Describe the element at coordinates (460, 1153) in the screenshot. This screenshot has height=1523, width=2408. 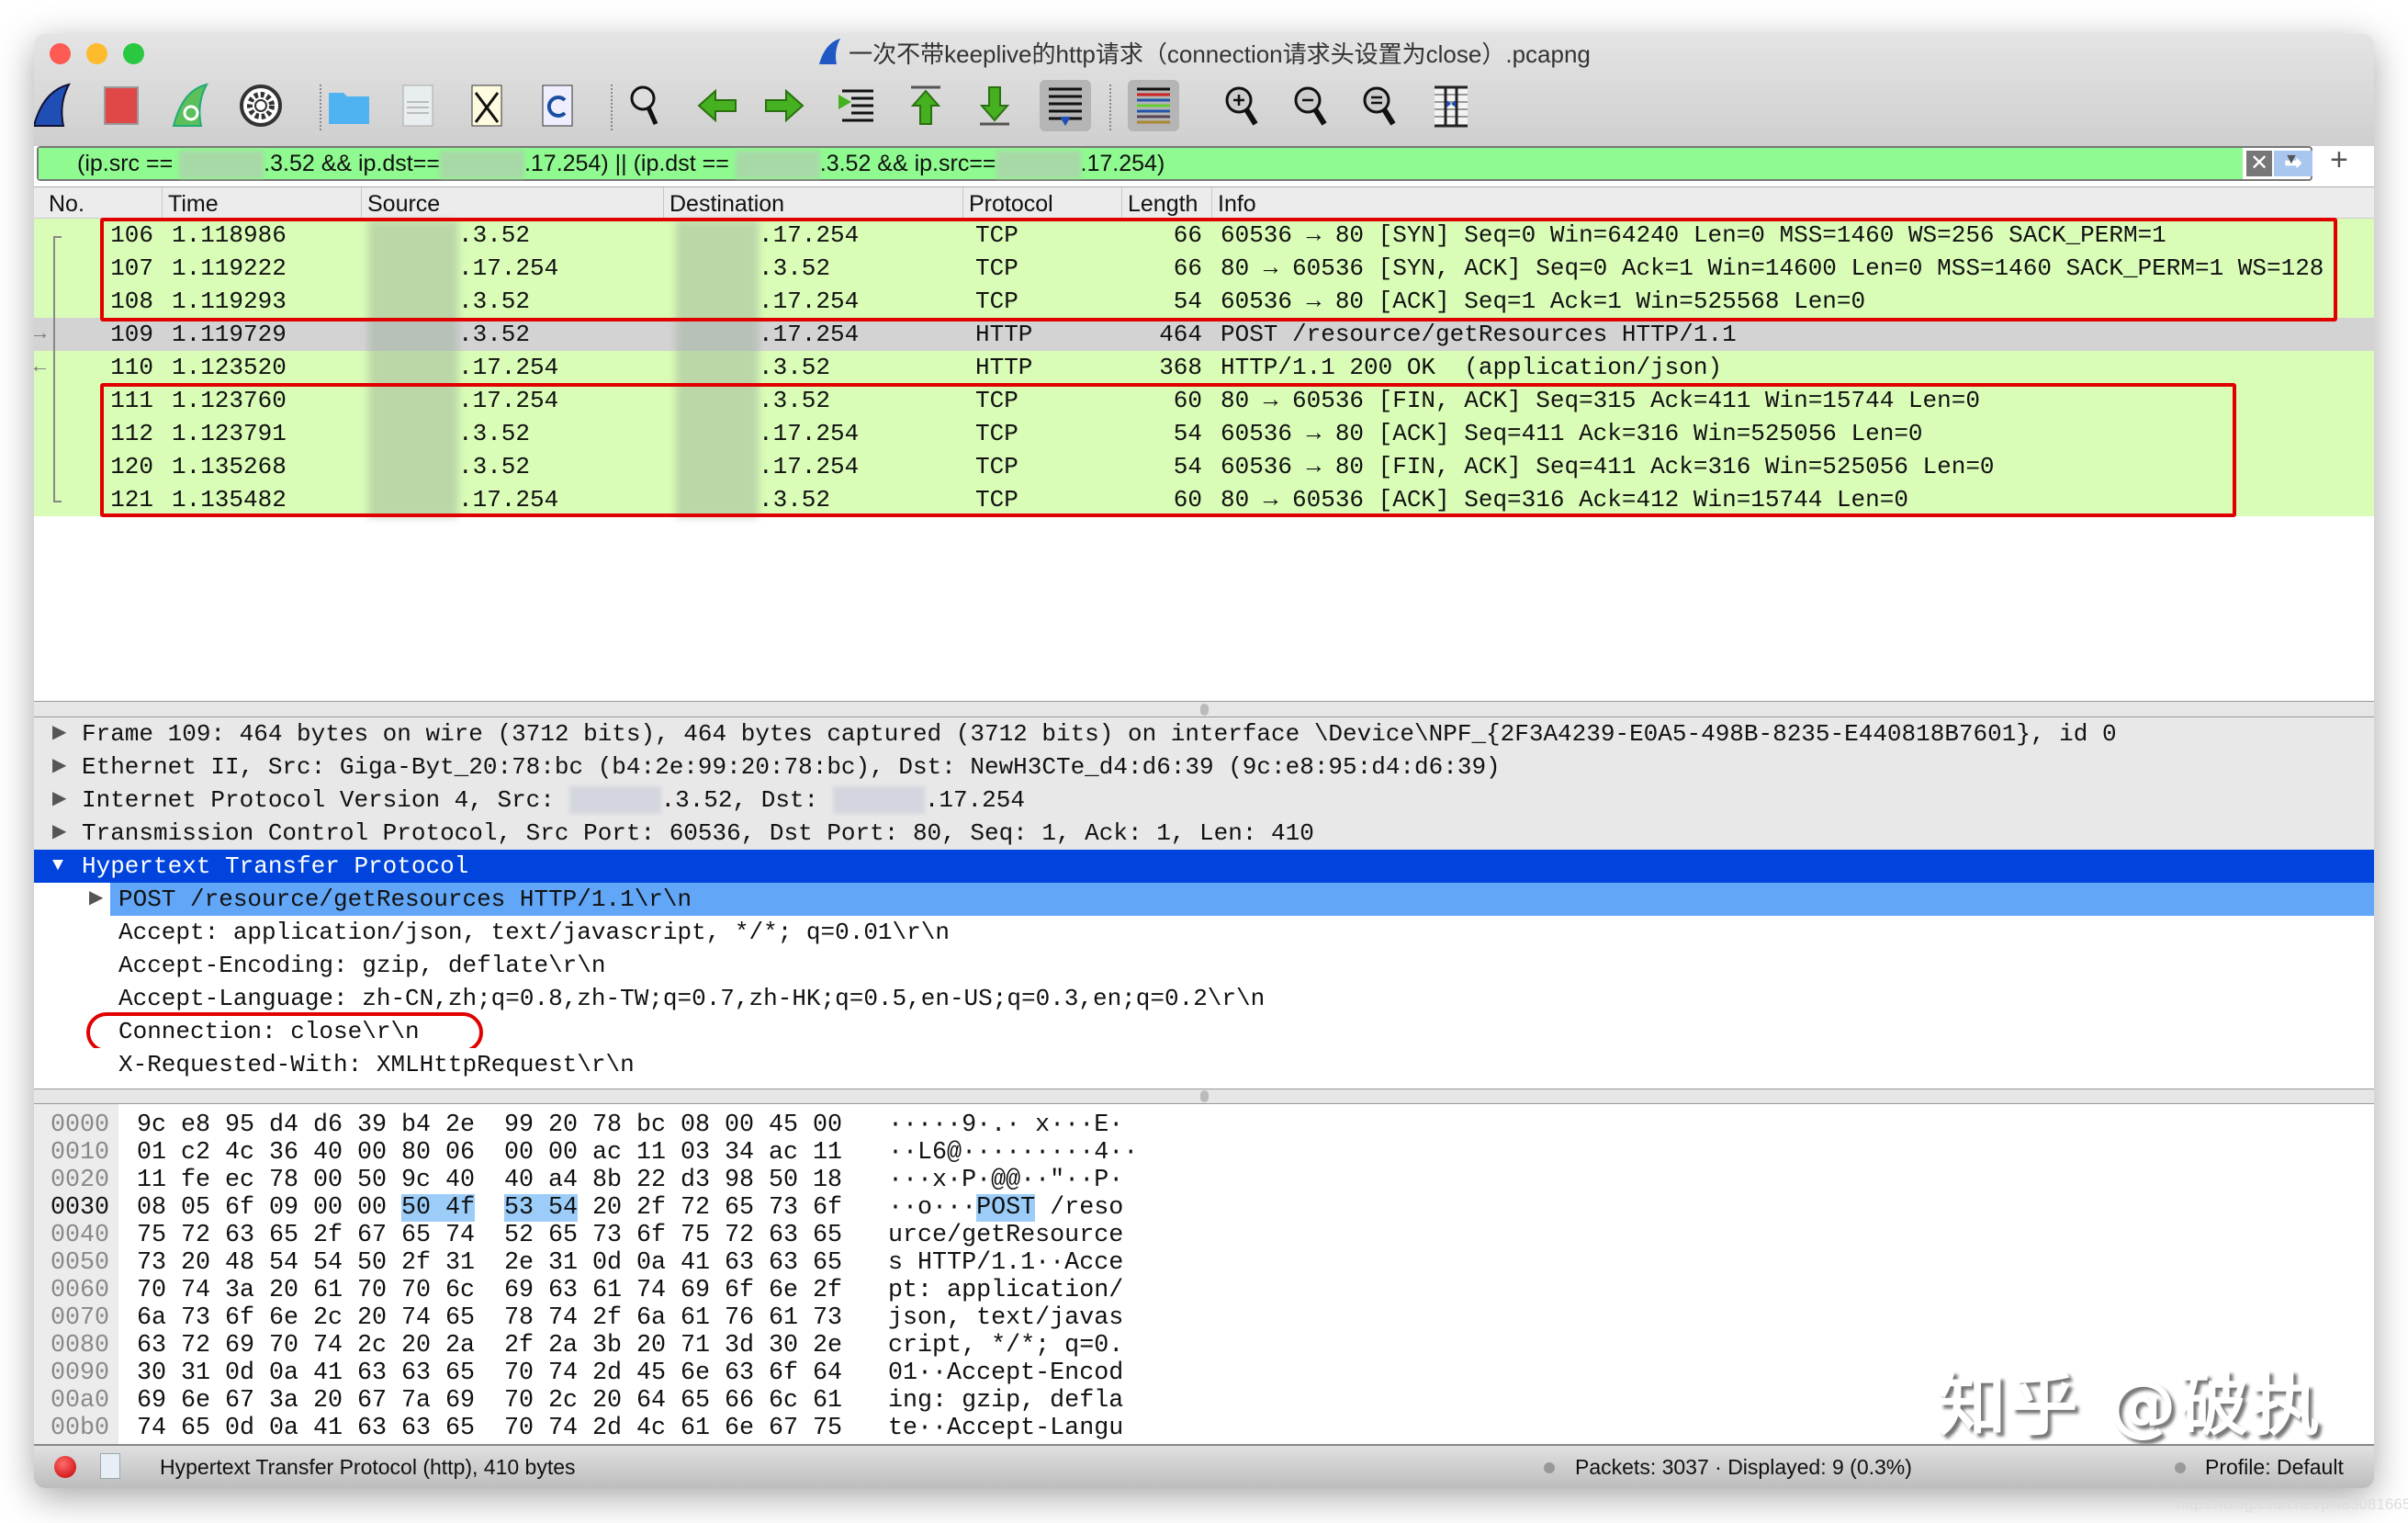
I see `hex-byte: 06` at that location.